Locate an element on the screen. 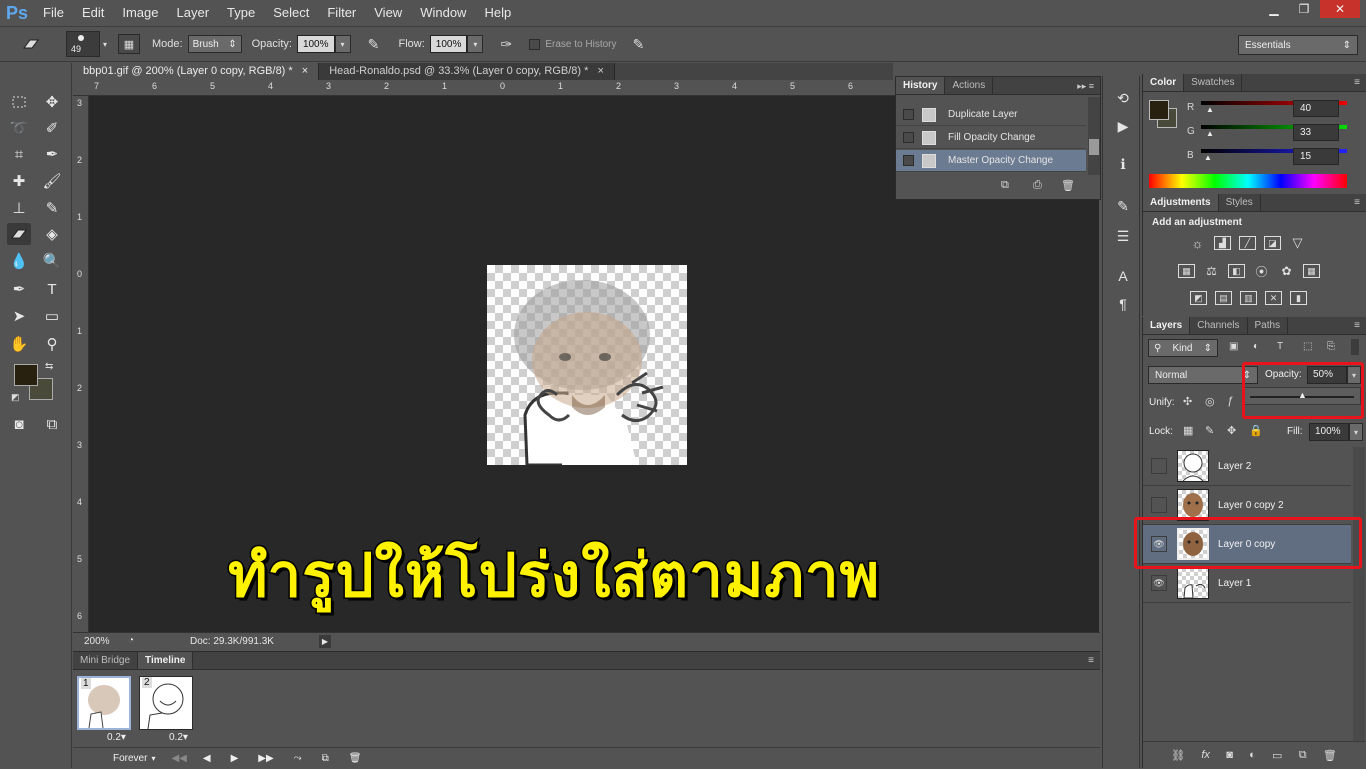 The image size is (1366, 769). filter-pixel-icon: ▣ is located at coordinates (1233, 346).